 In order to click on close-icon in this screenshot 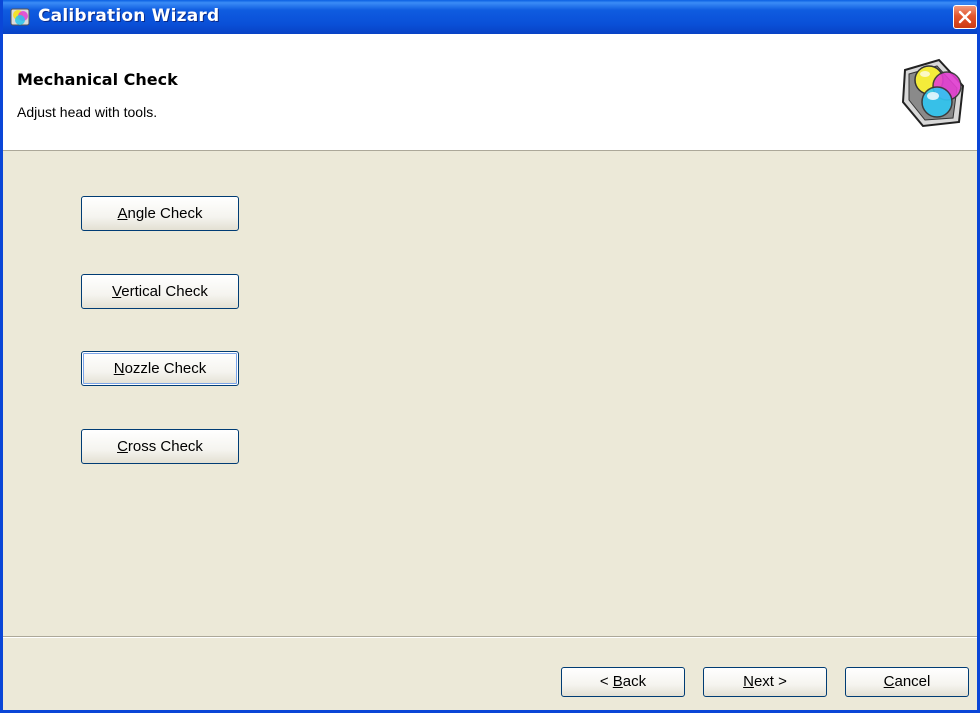, I will do `click(965, 17)`.